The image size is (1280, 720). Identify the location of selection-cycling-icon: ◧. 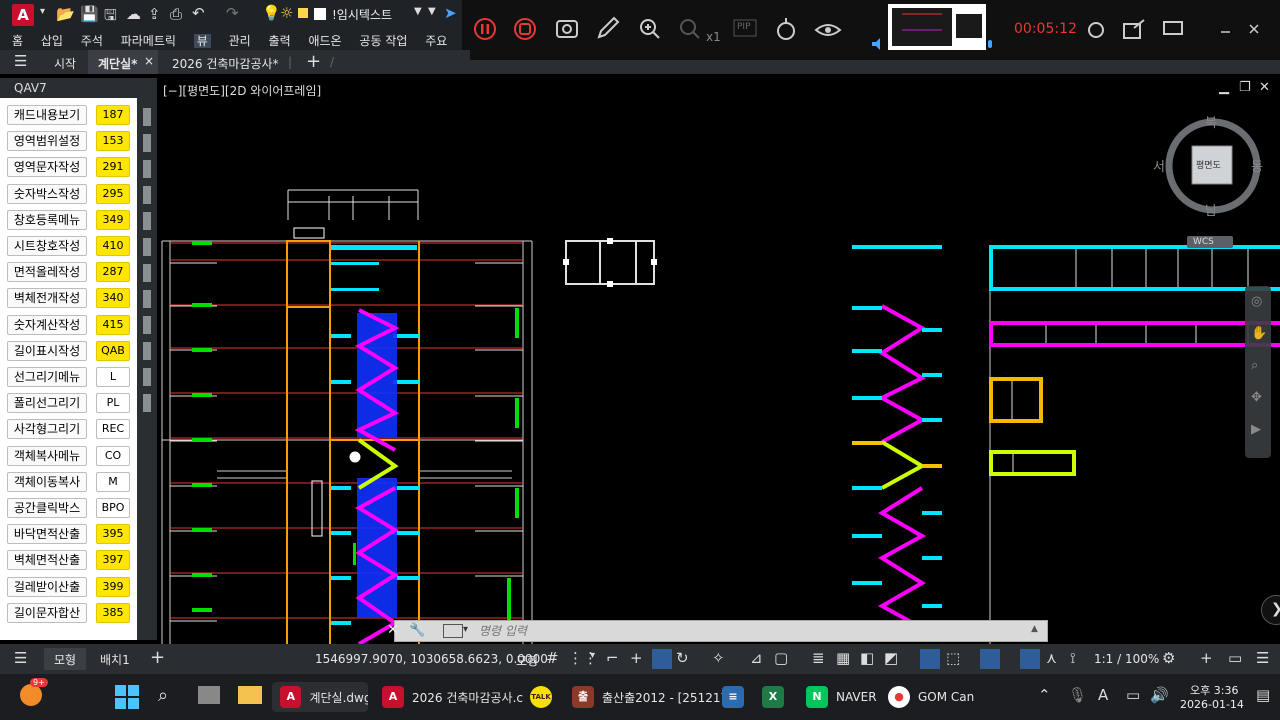
(867, 658).